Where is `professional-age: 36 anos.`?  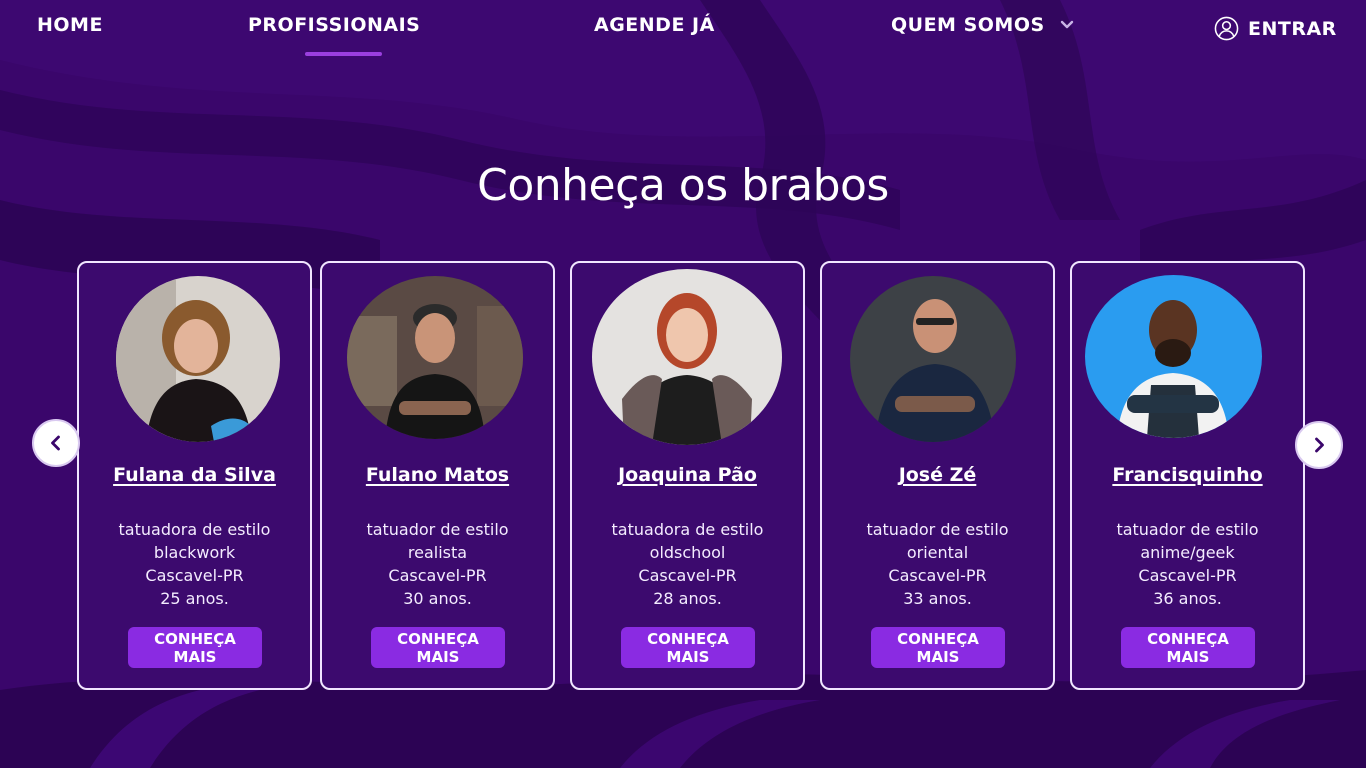 professional-age: 36 anos. is located at coordinates (1187, 598).